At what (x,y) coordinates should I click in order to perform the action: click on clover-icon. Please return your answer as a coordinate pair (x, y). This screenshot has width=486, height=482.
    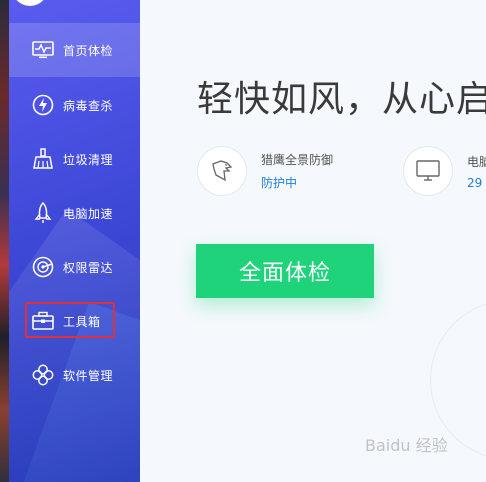
    Looking at the image, I should click on (43, 375).